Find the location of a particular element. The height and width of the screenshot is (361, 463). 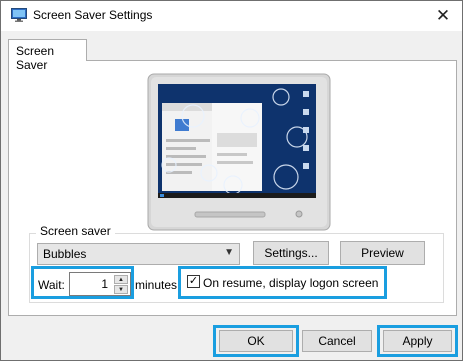

window-title: Screen Saver Settings is located at coordinates (93, 15).